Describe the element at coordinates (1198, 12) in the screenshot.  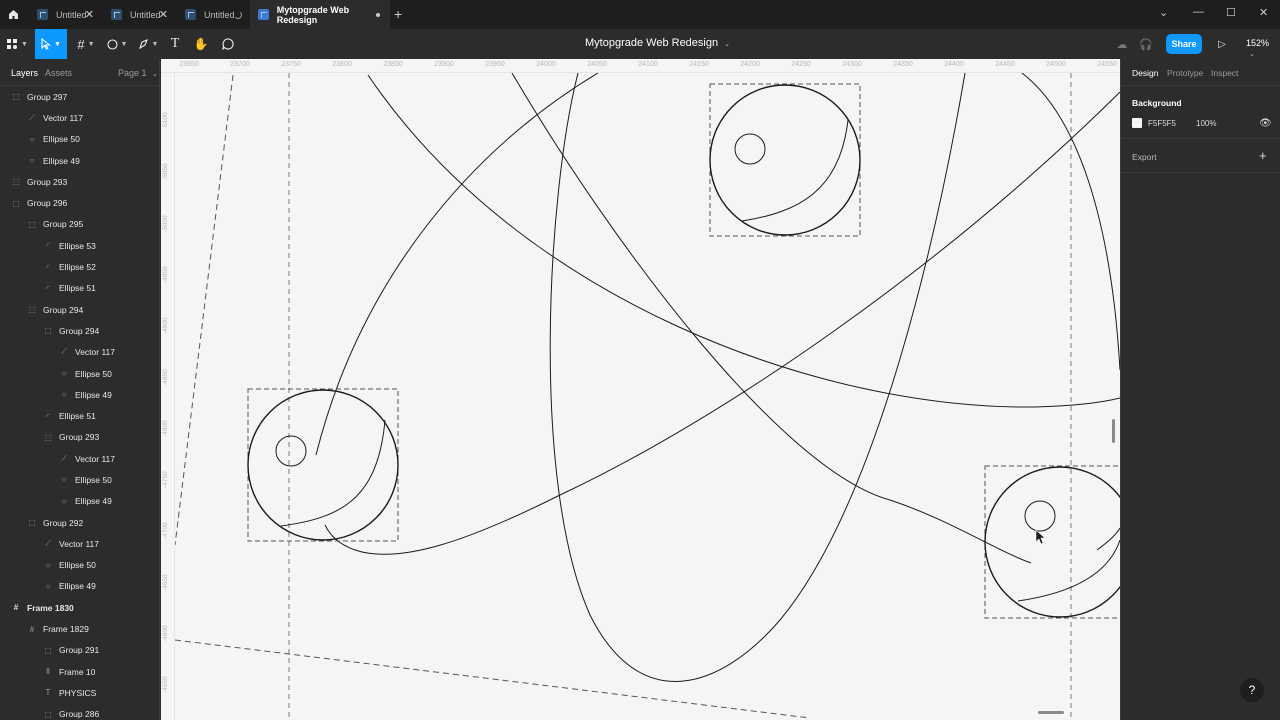
I see `minimize-icon: —` at that location.